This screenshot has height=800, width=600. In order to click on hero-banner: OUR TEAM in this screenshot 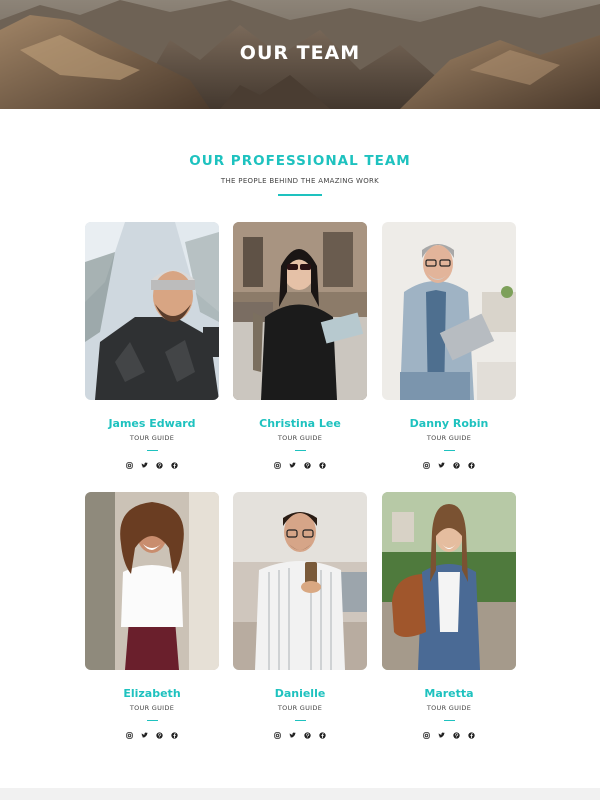, I will do `click(300, 54)`.